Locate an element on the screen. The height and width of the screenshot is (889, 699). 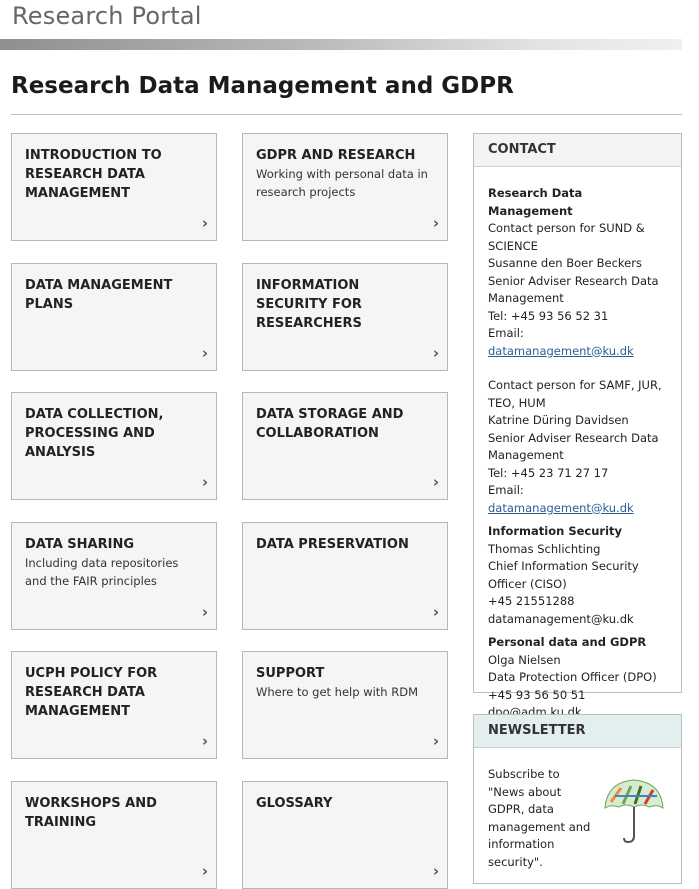
contact-phone: +45 21551288 is located at coordinates (531, 601).